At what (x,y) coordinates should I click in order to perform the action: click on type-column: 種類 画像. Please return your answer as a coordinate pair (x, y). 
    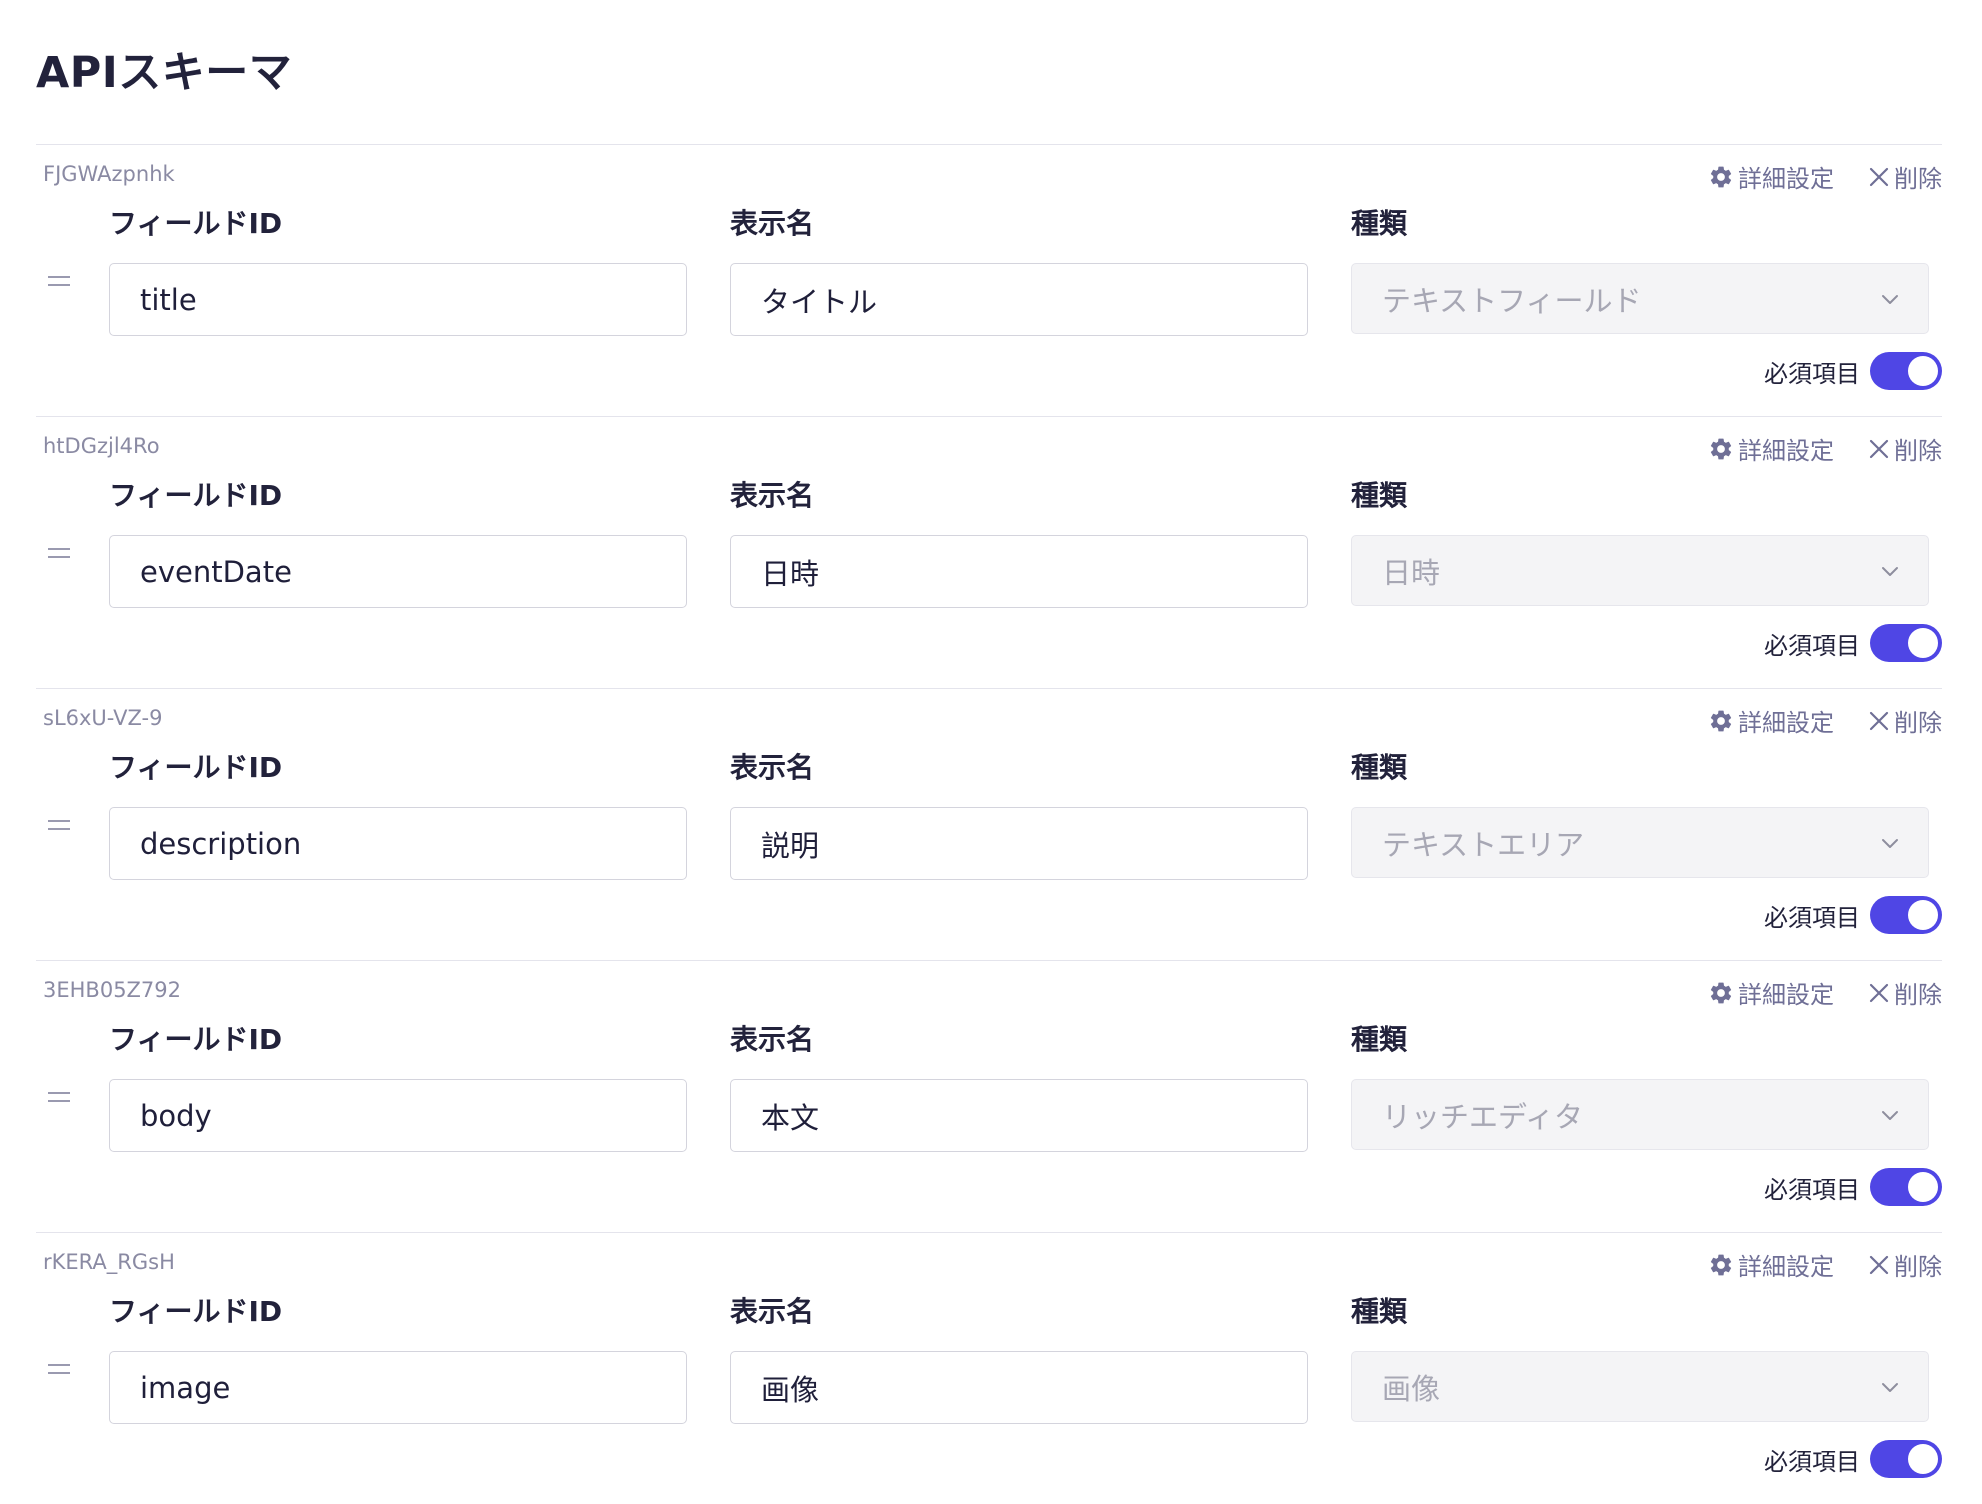
    Looking at the image, I should click on (1640, 1358).